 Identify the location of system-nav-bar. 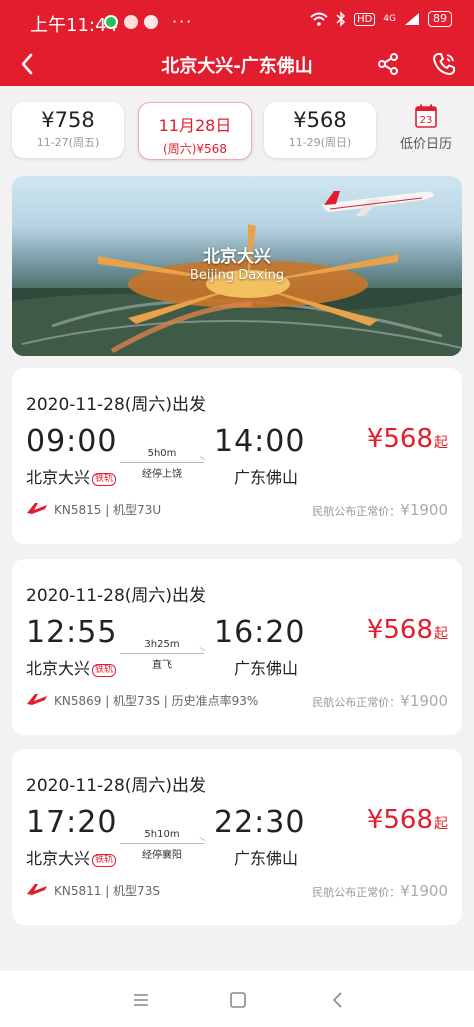
(237, 999).